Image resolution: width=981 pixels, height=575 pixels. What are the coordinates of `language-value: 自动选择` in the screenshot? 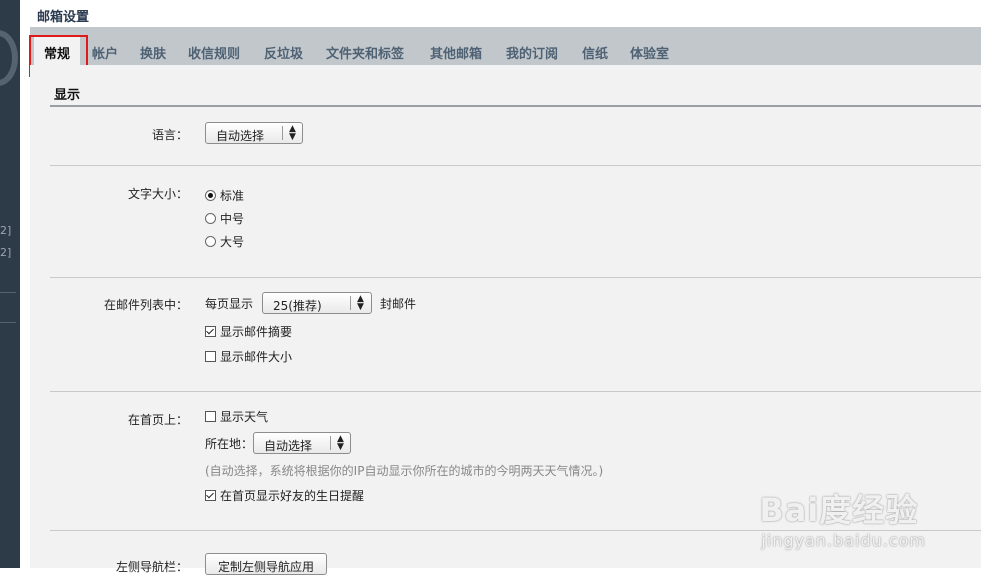 It's located at (240, 136).